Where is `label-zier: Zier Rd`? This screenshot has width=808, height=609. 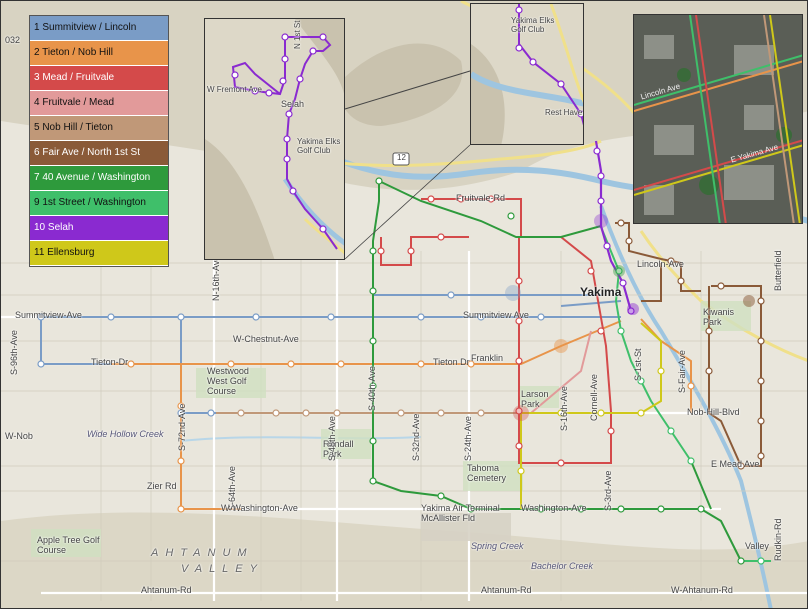 label-zier: Zier Rd is located at coordinates (162, 486).